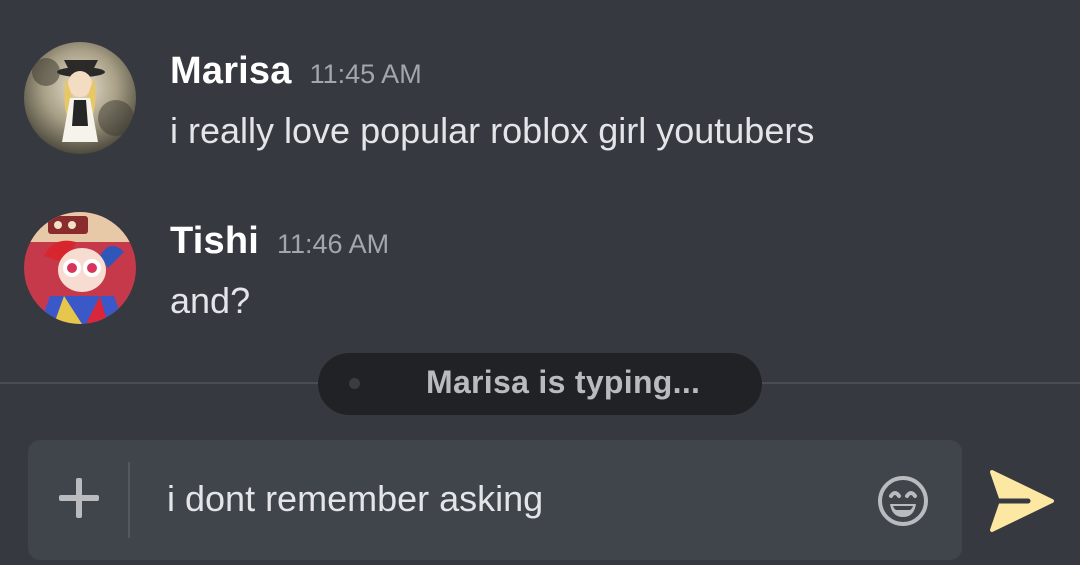  Describe the element at coordinates (129, 500) in the screenshot. I see `composer-divider` at that location.